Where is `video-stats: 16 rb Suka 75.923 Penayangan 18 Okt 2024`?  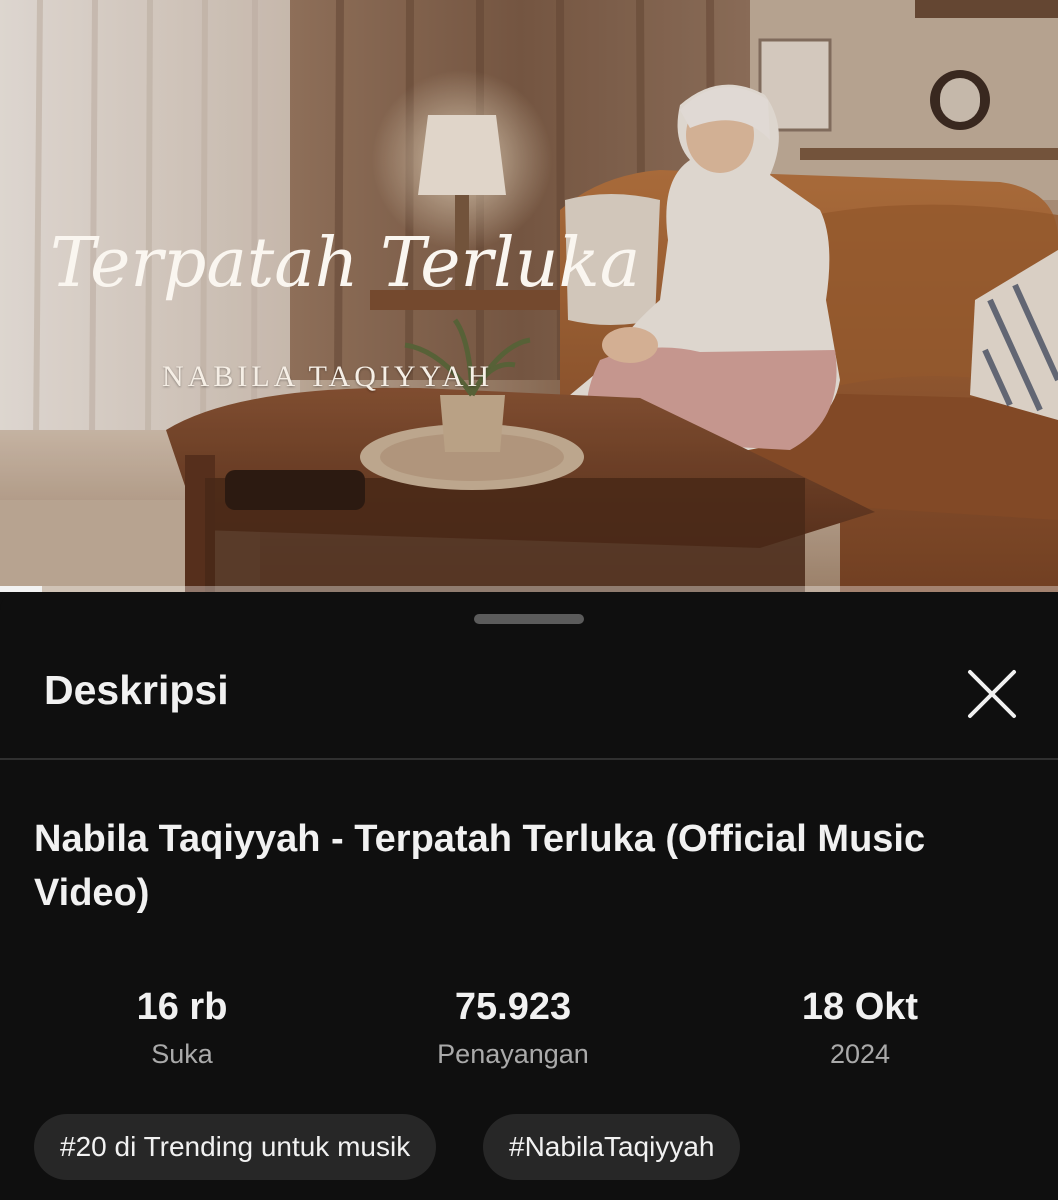 video-stats: 16 rb Suka 75.923 Penayangan 18 Okt 2024 is located at coordinates (529, 1032).